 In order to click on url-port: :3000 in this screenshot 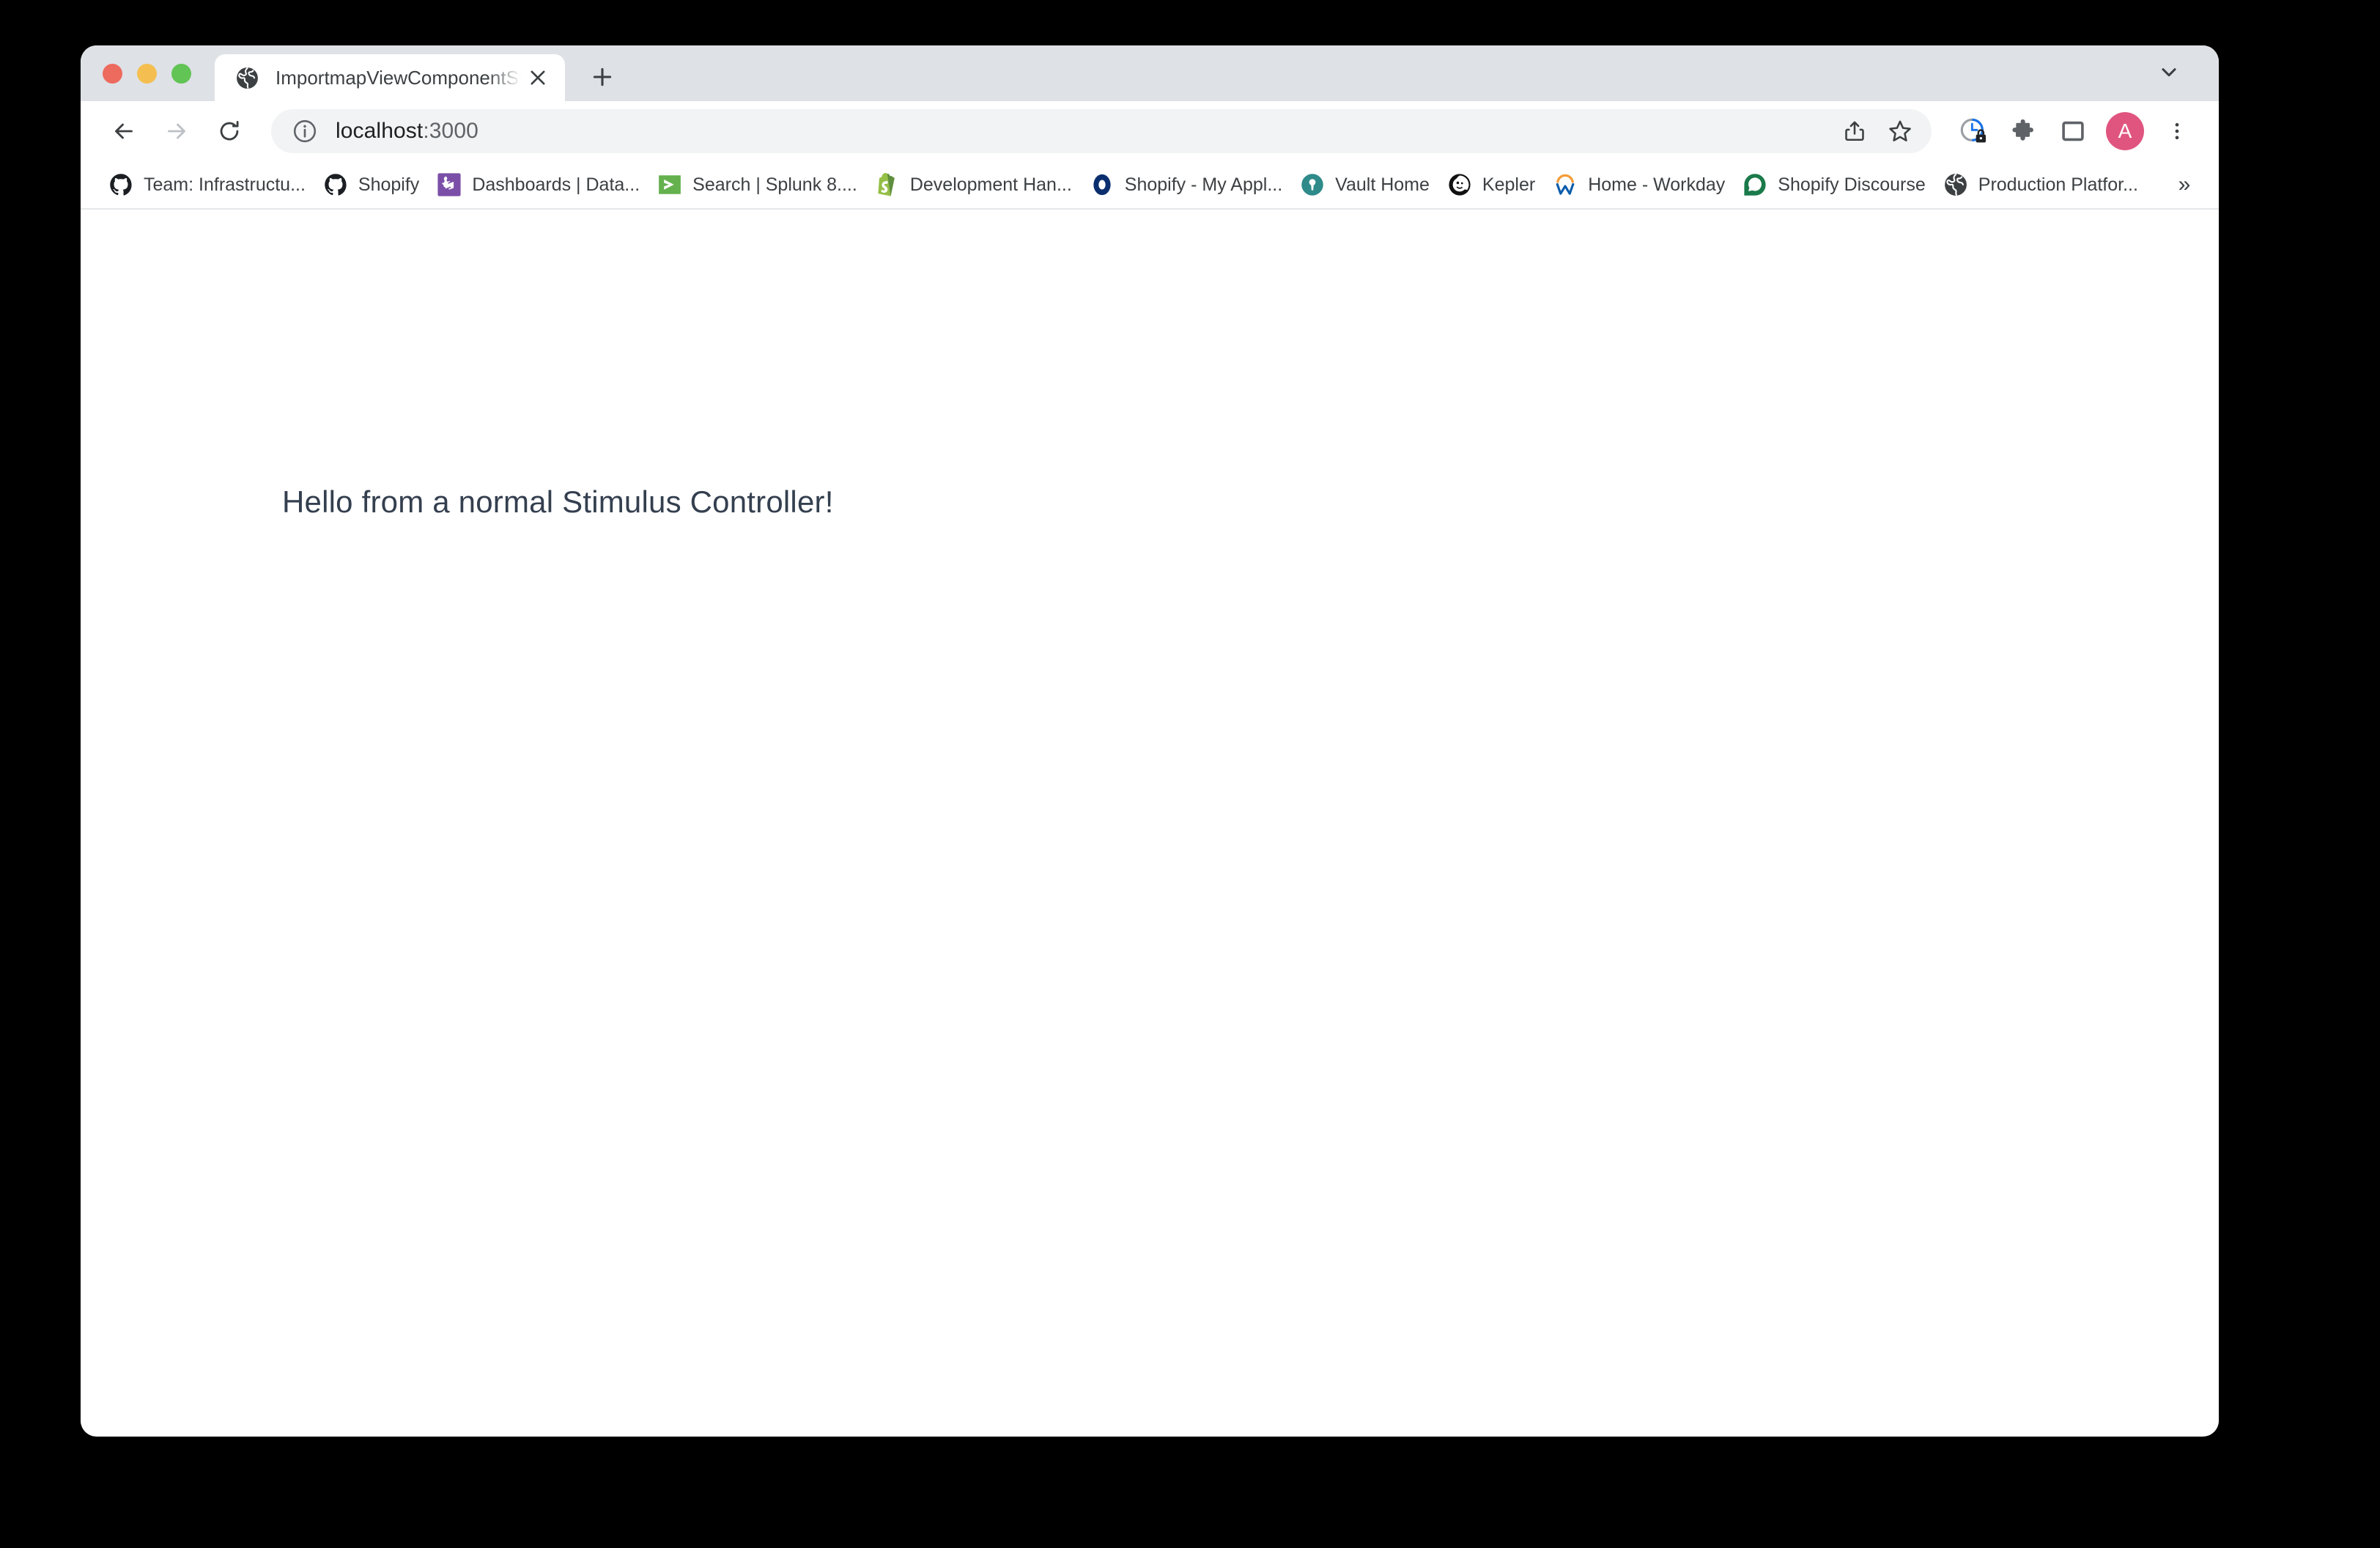, I will do `click(451, 131)`.